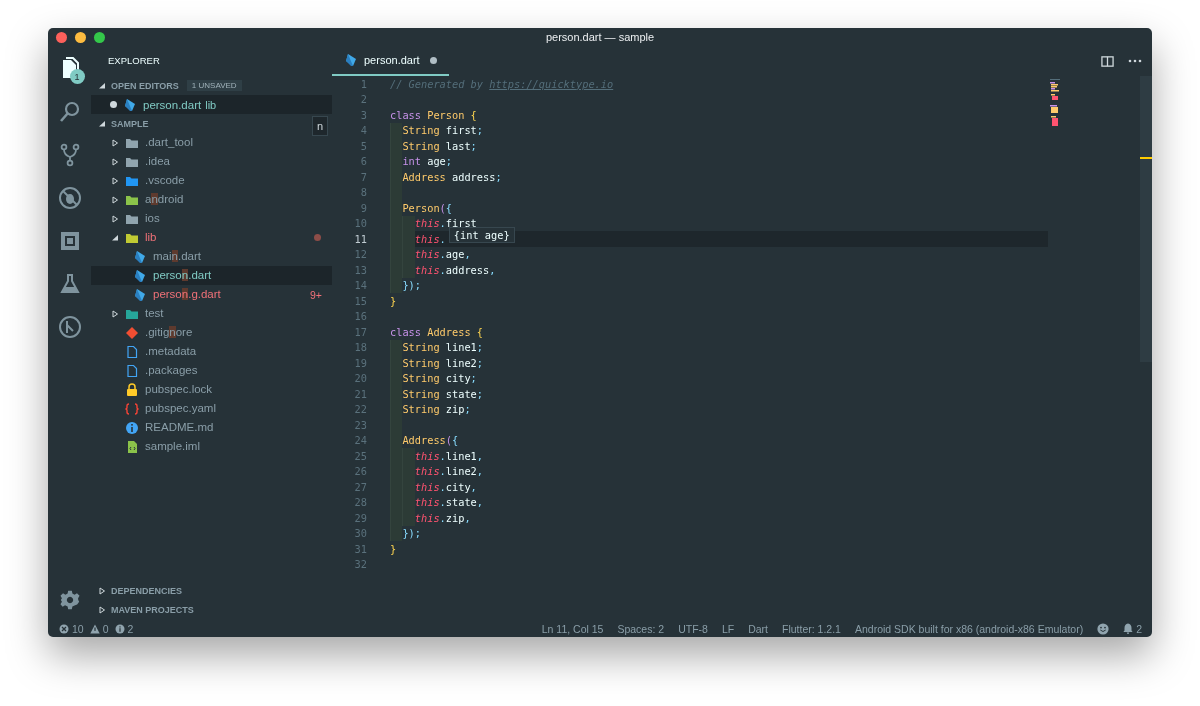  I want to click on file-name: .gitignore, so click(169, 332).